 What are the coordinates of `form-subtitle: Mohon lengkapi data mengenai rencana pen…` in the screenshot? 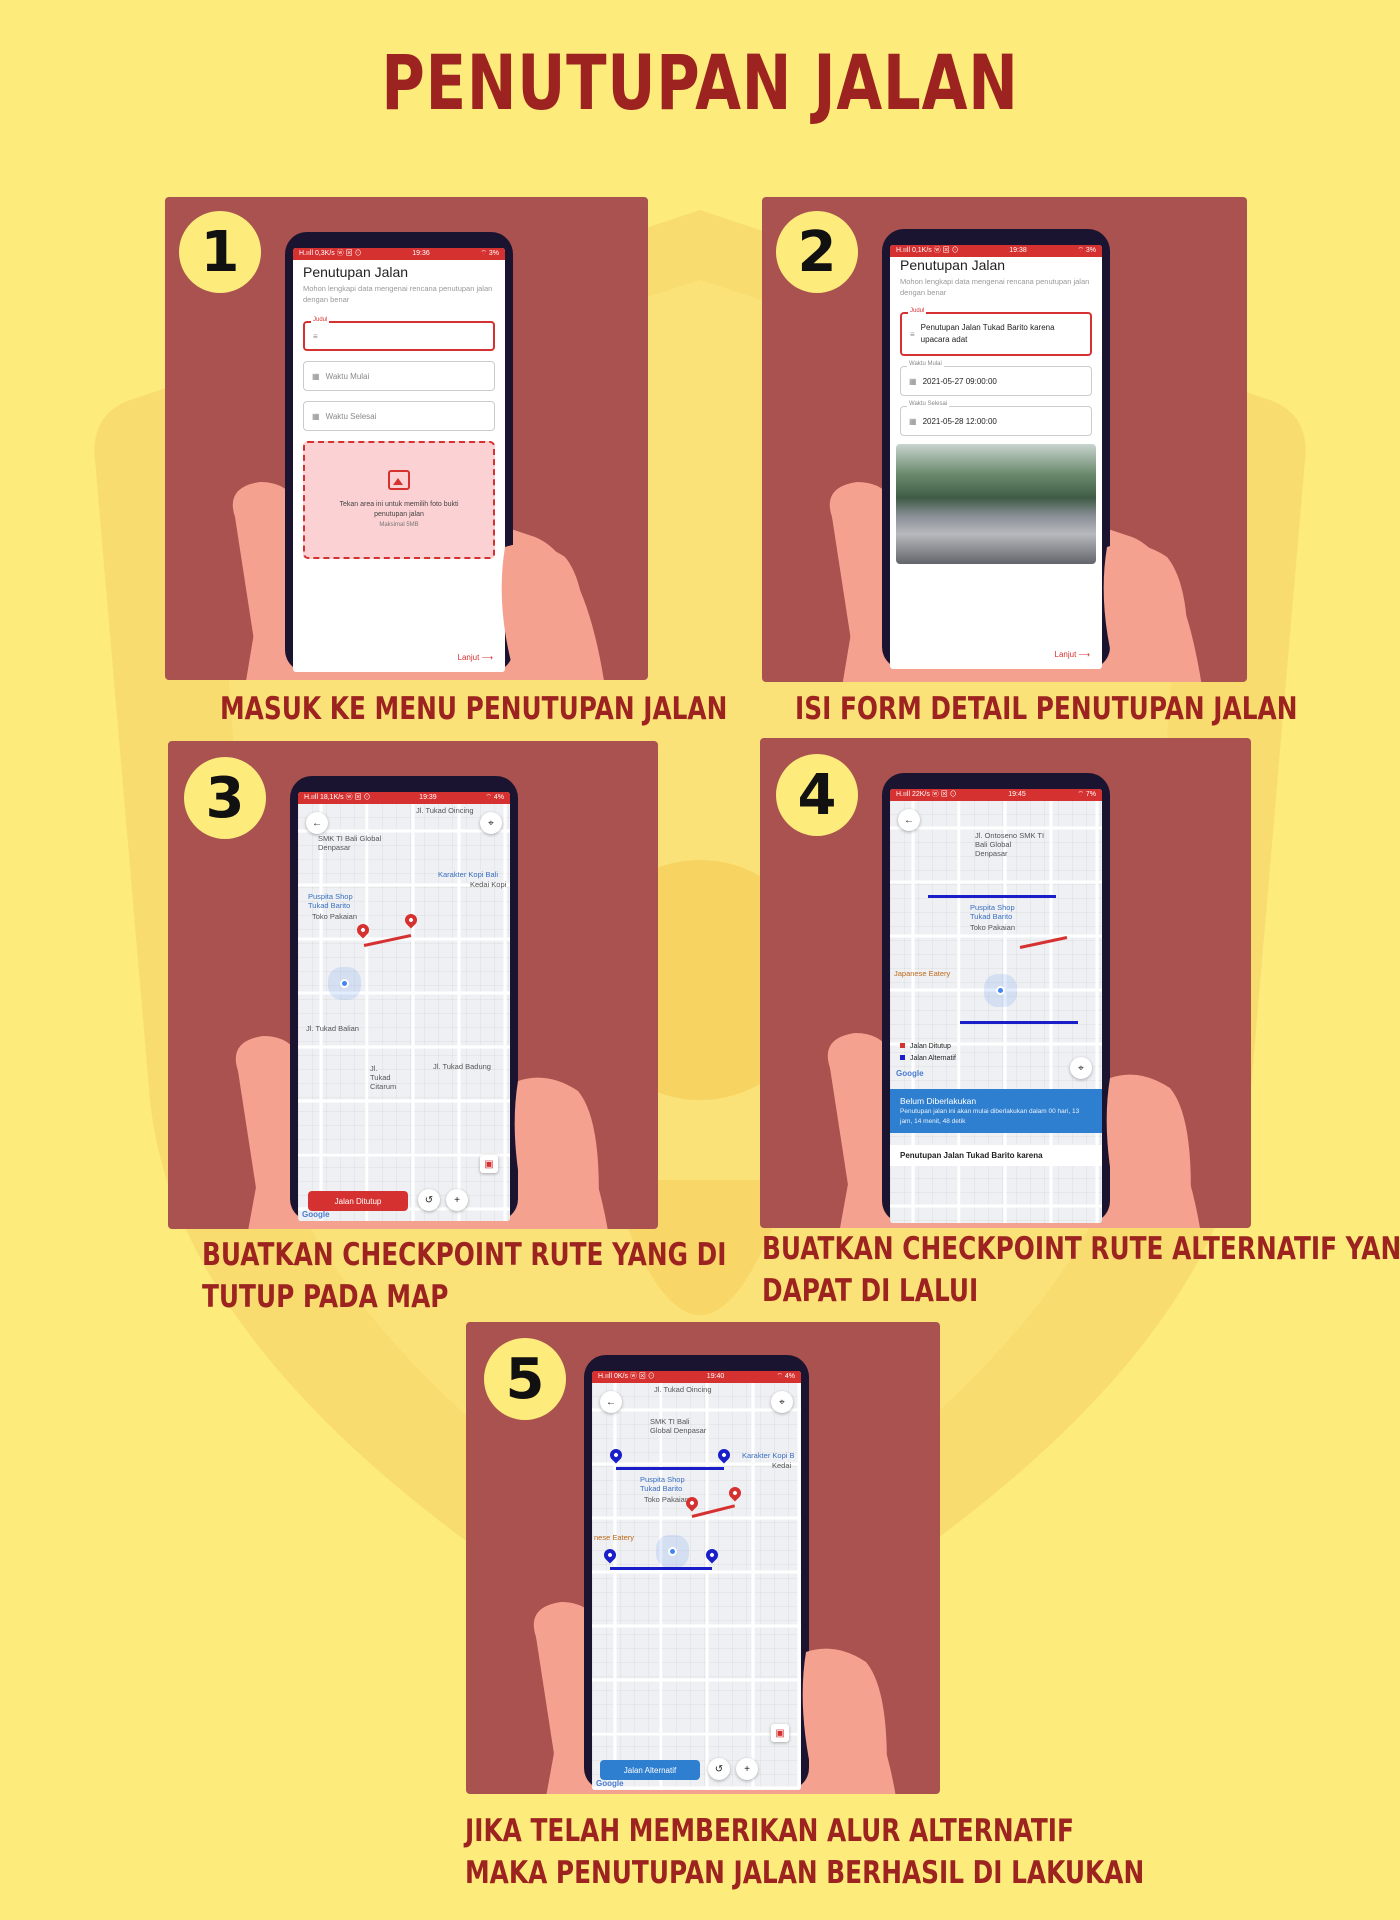 It's located at (995, 287).